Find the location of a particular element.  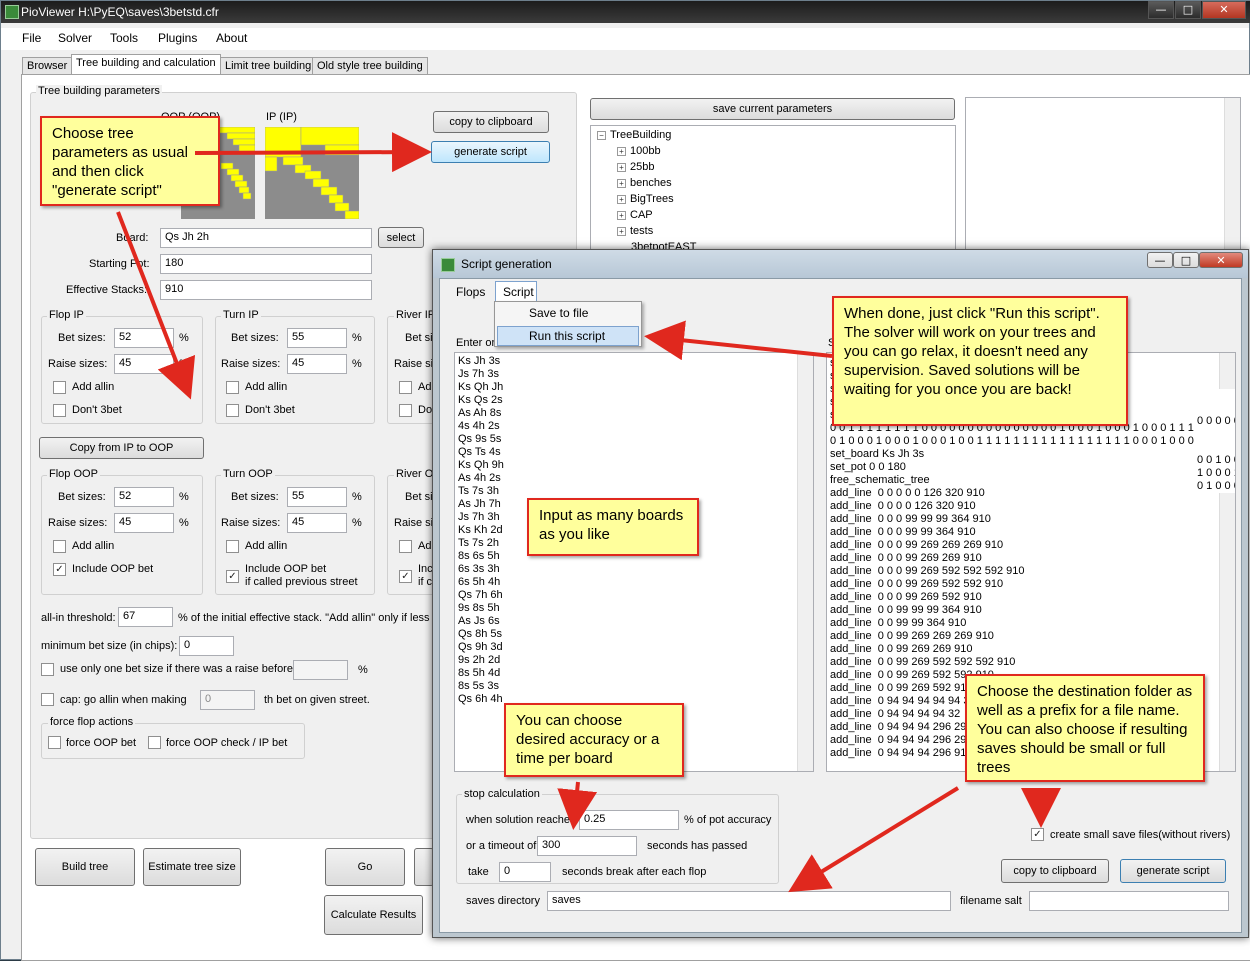

copy-to-clipboard-button: copy to clipboard is located at coordinates (491, 122).